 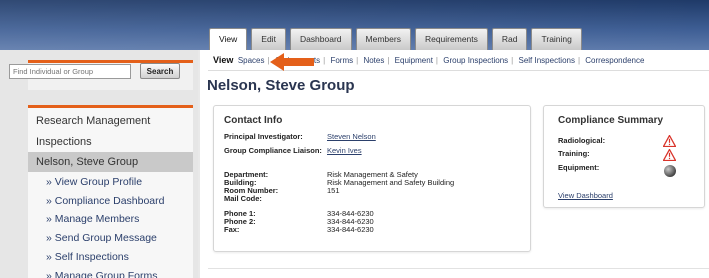 I want to click on tab-dashboard: Dashboard, so click(x=320, y=39).